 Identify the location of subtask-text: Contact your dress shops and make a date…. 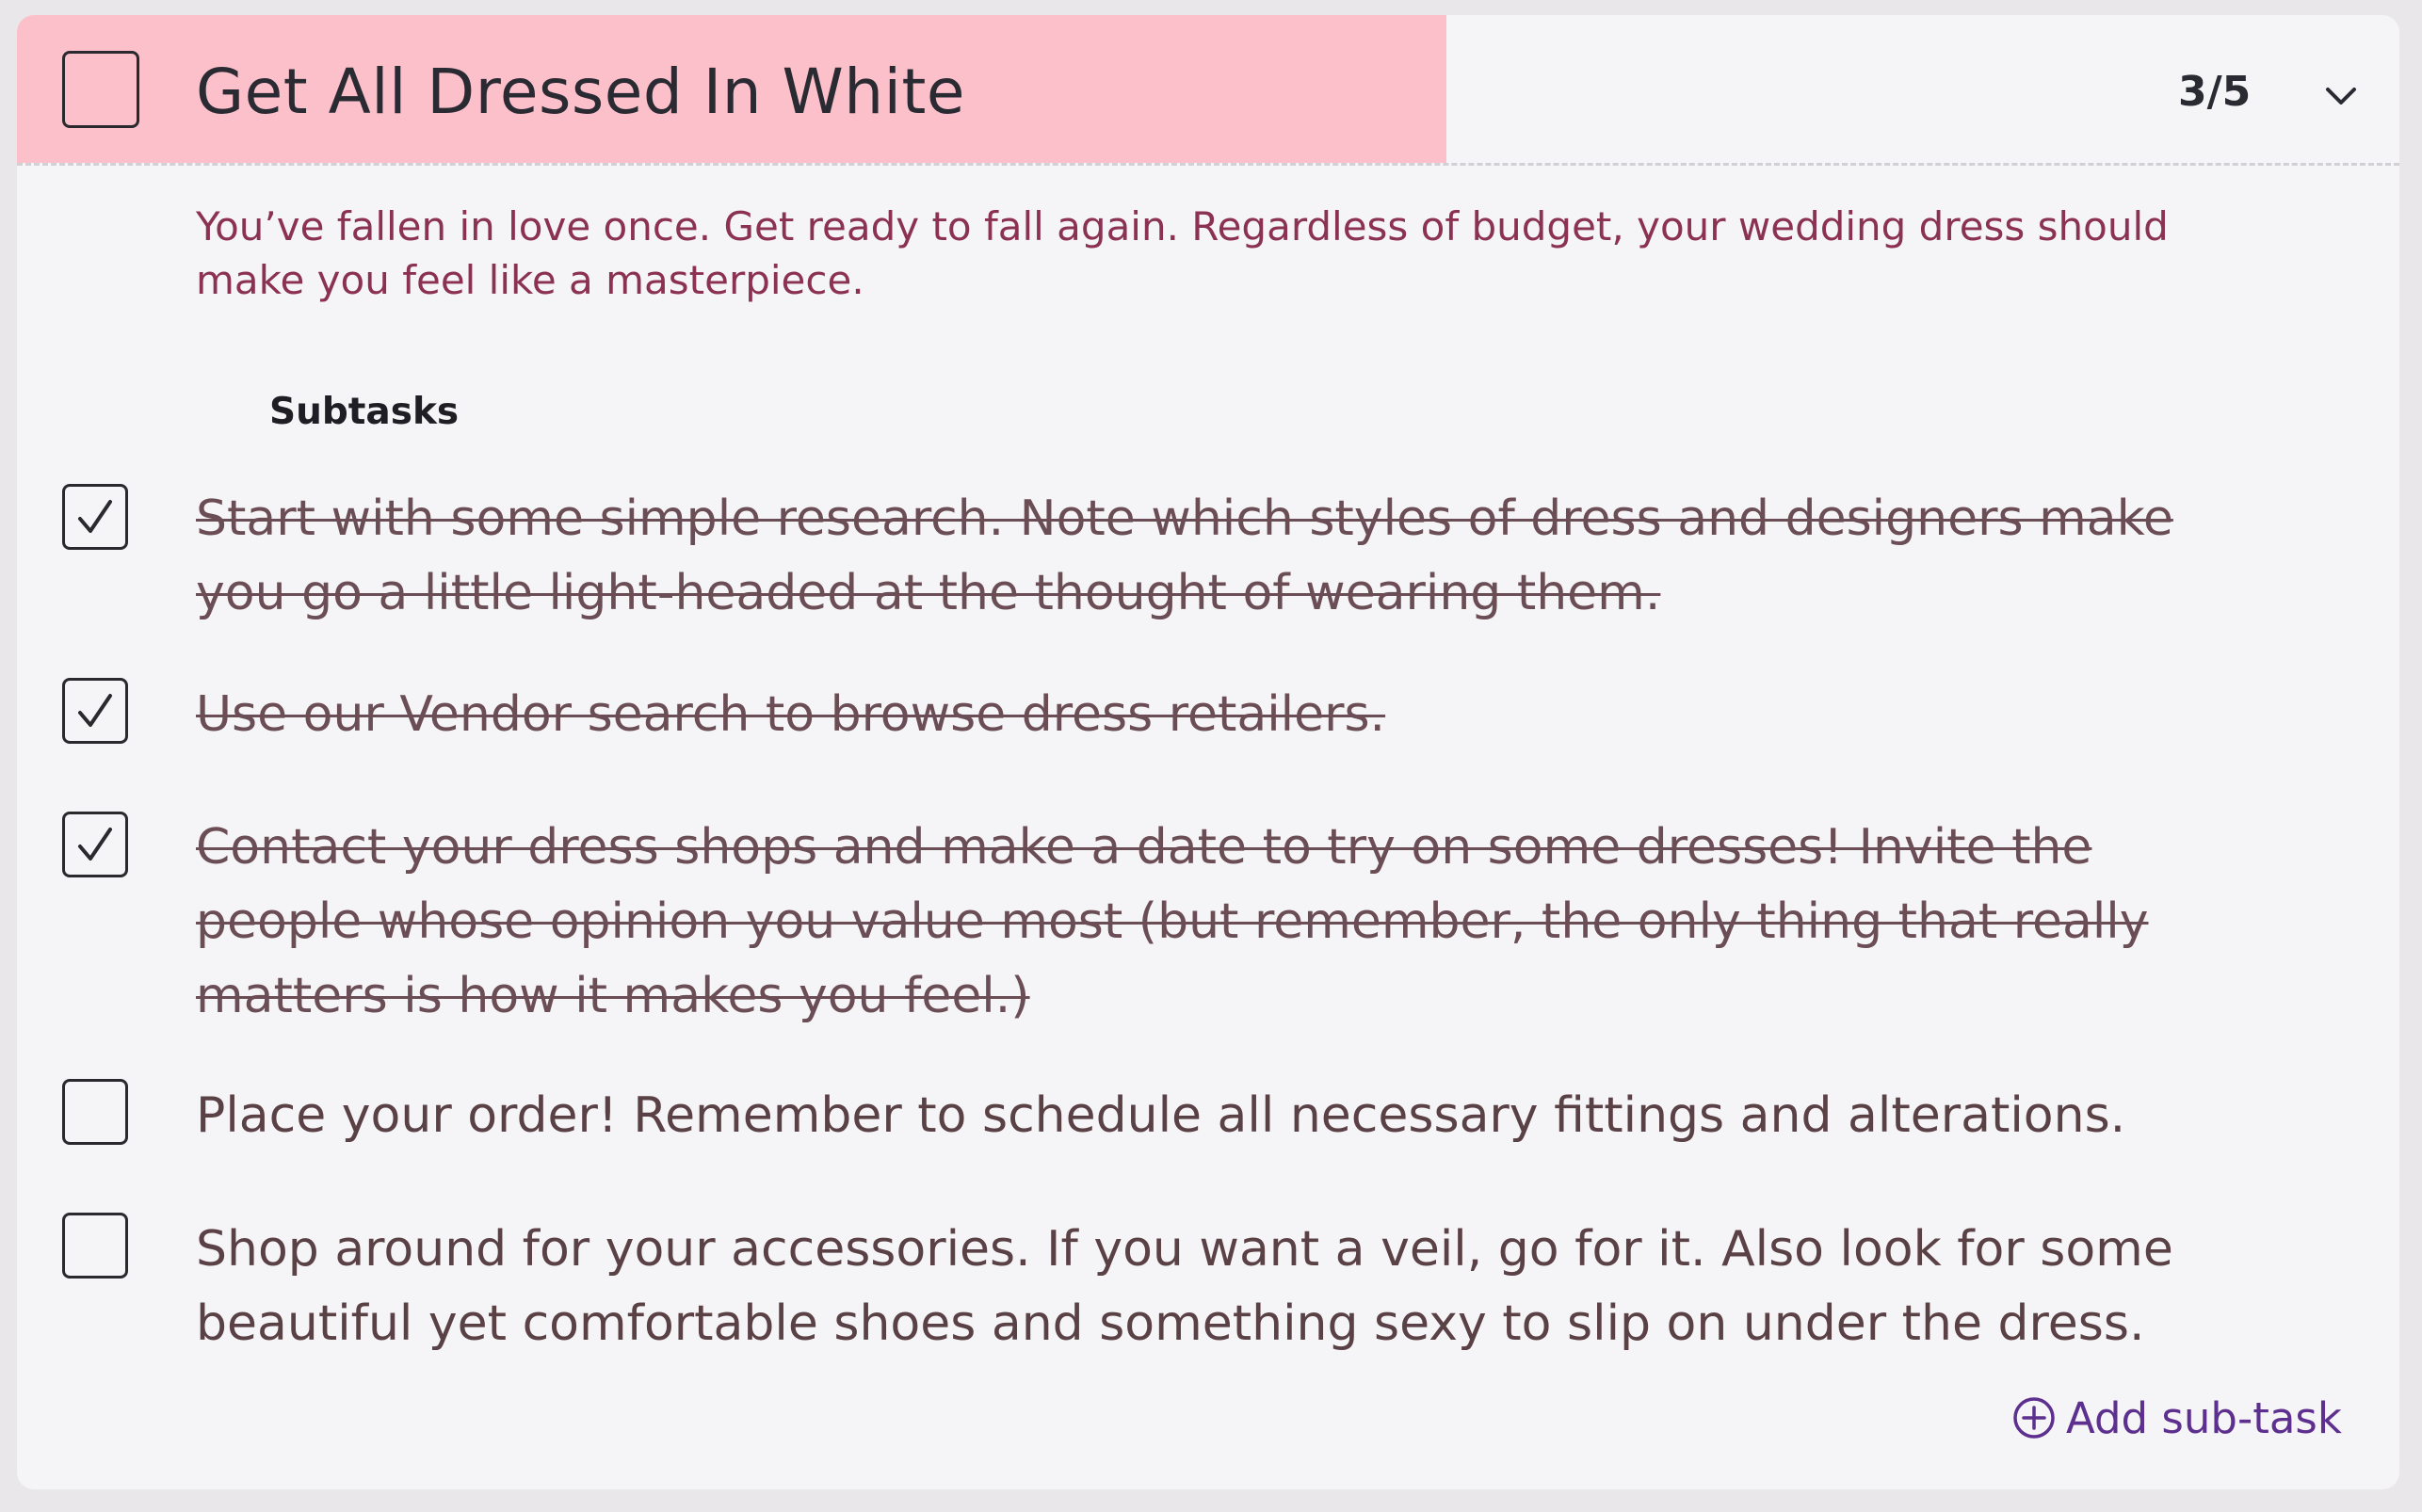
(1172, 921).